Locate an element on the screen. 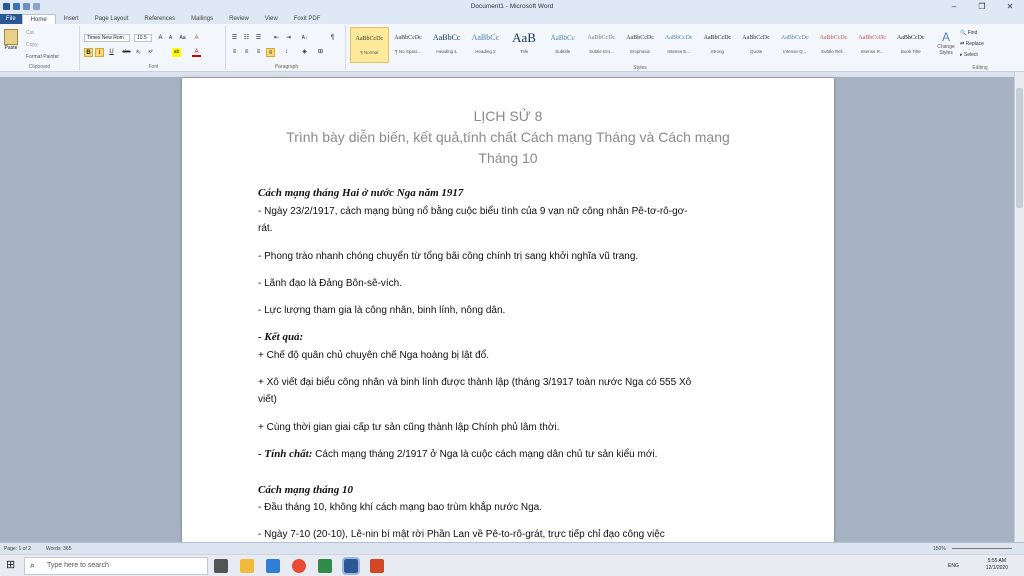 Image resolution: width=1024 pixels, height=576 pixels. change-styles-icon: A is located at coordinates (945, 37).